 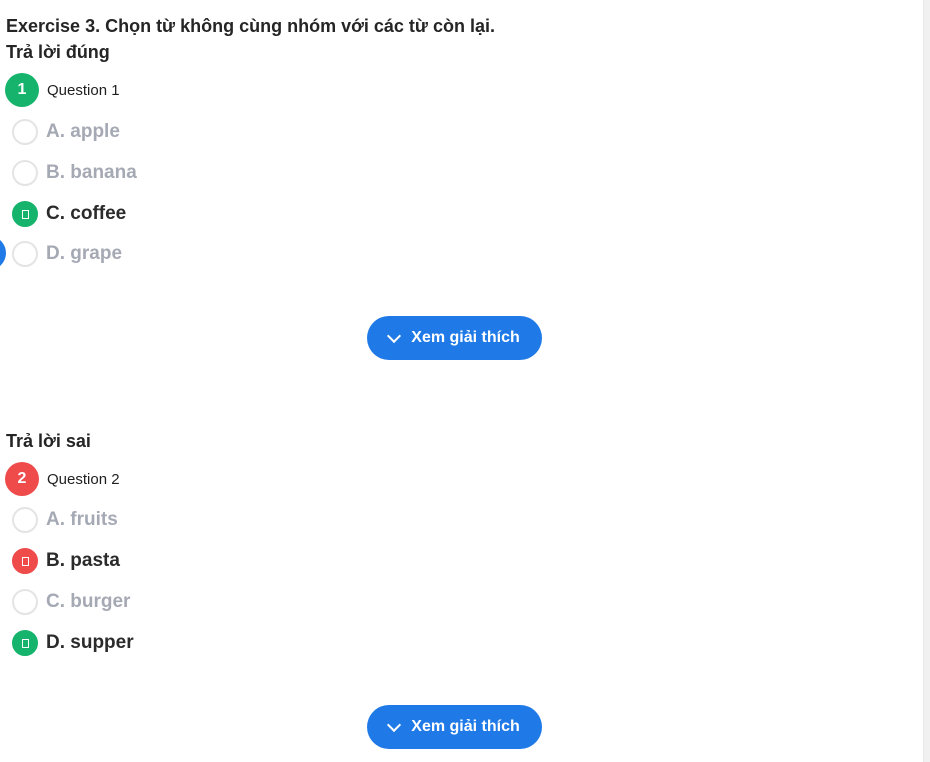 I want to click on option-c: C. burger, so click(x=71, y=602).